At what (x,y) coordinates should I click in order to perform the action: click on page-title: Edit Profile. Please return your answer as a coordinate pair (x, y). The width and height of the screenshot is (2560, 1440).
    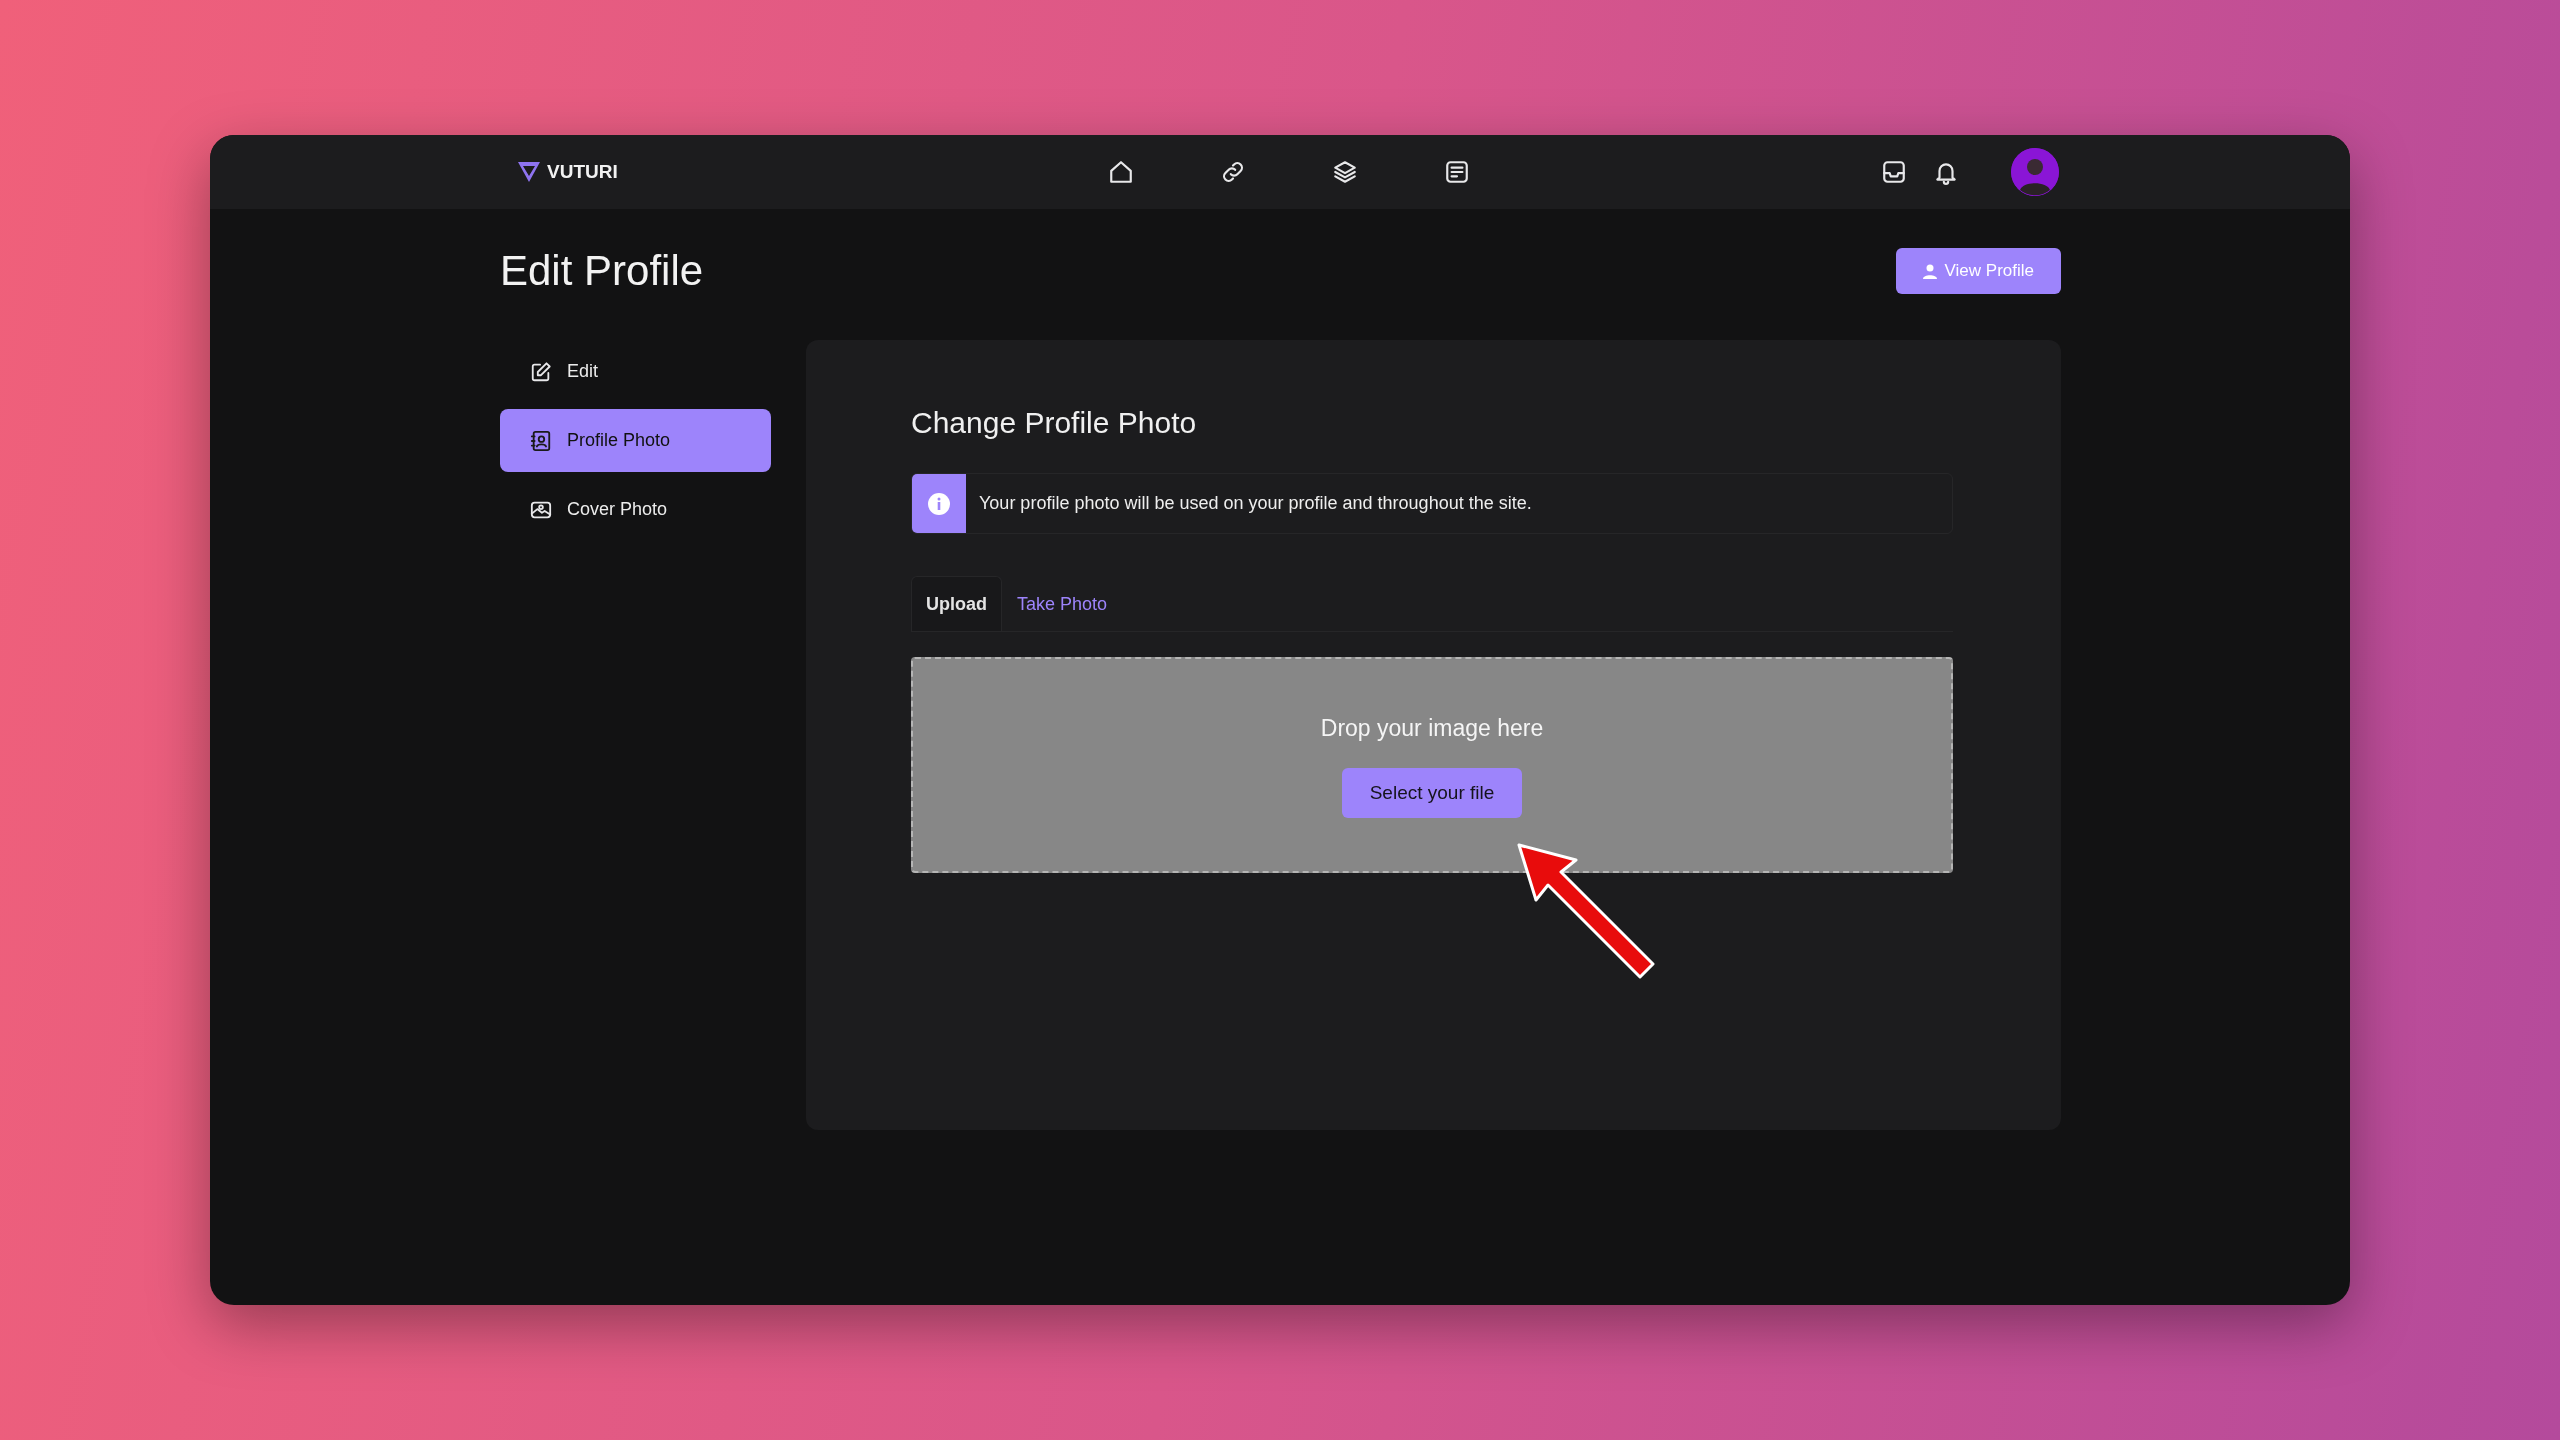
    Looking at the image, I should click on (602, 271).